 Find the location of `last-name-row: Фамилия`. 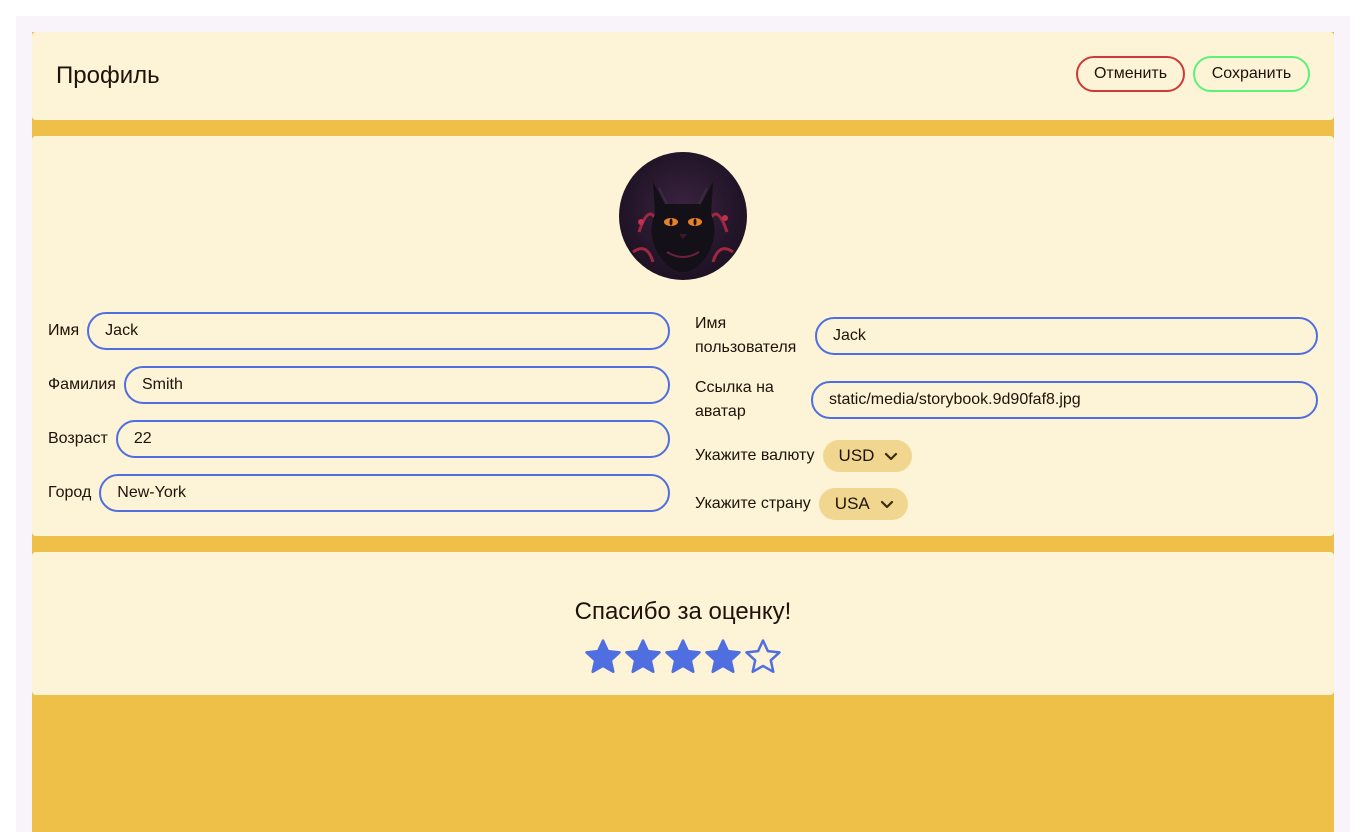

last-name-row: Фамилия is located at coordinates (359, 385).